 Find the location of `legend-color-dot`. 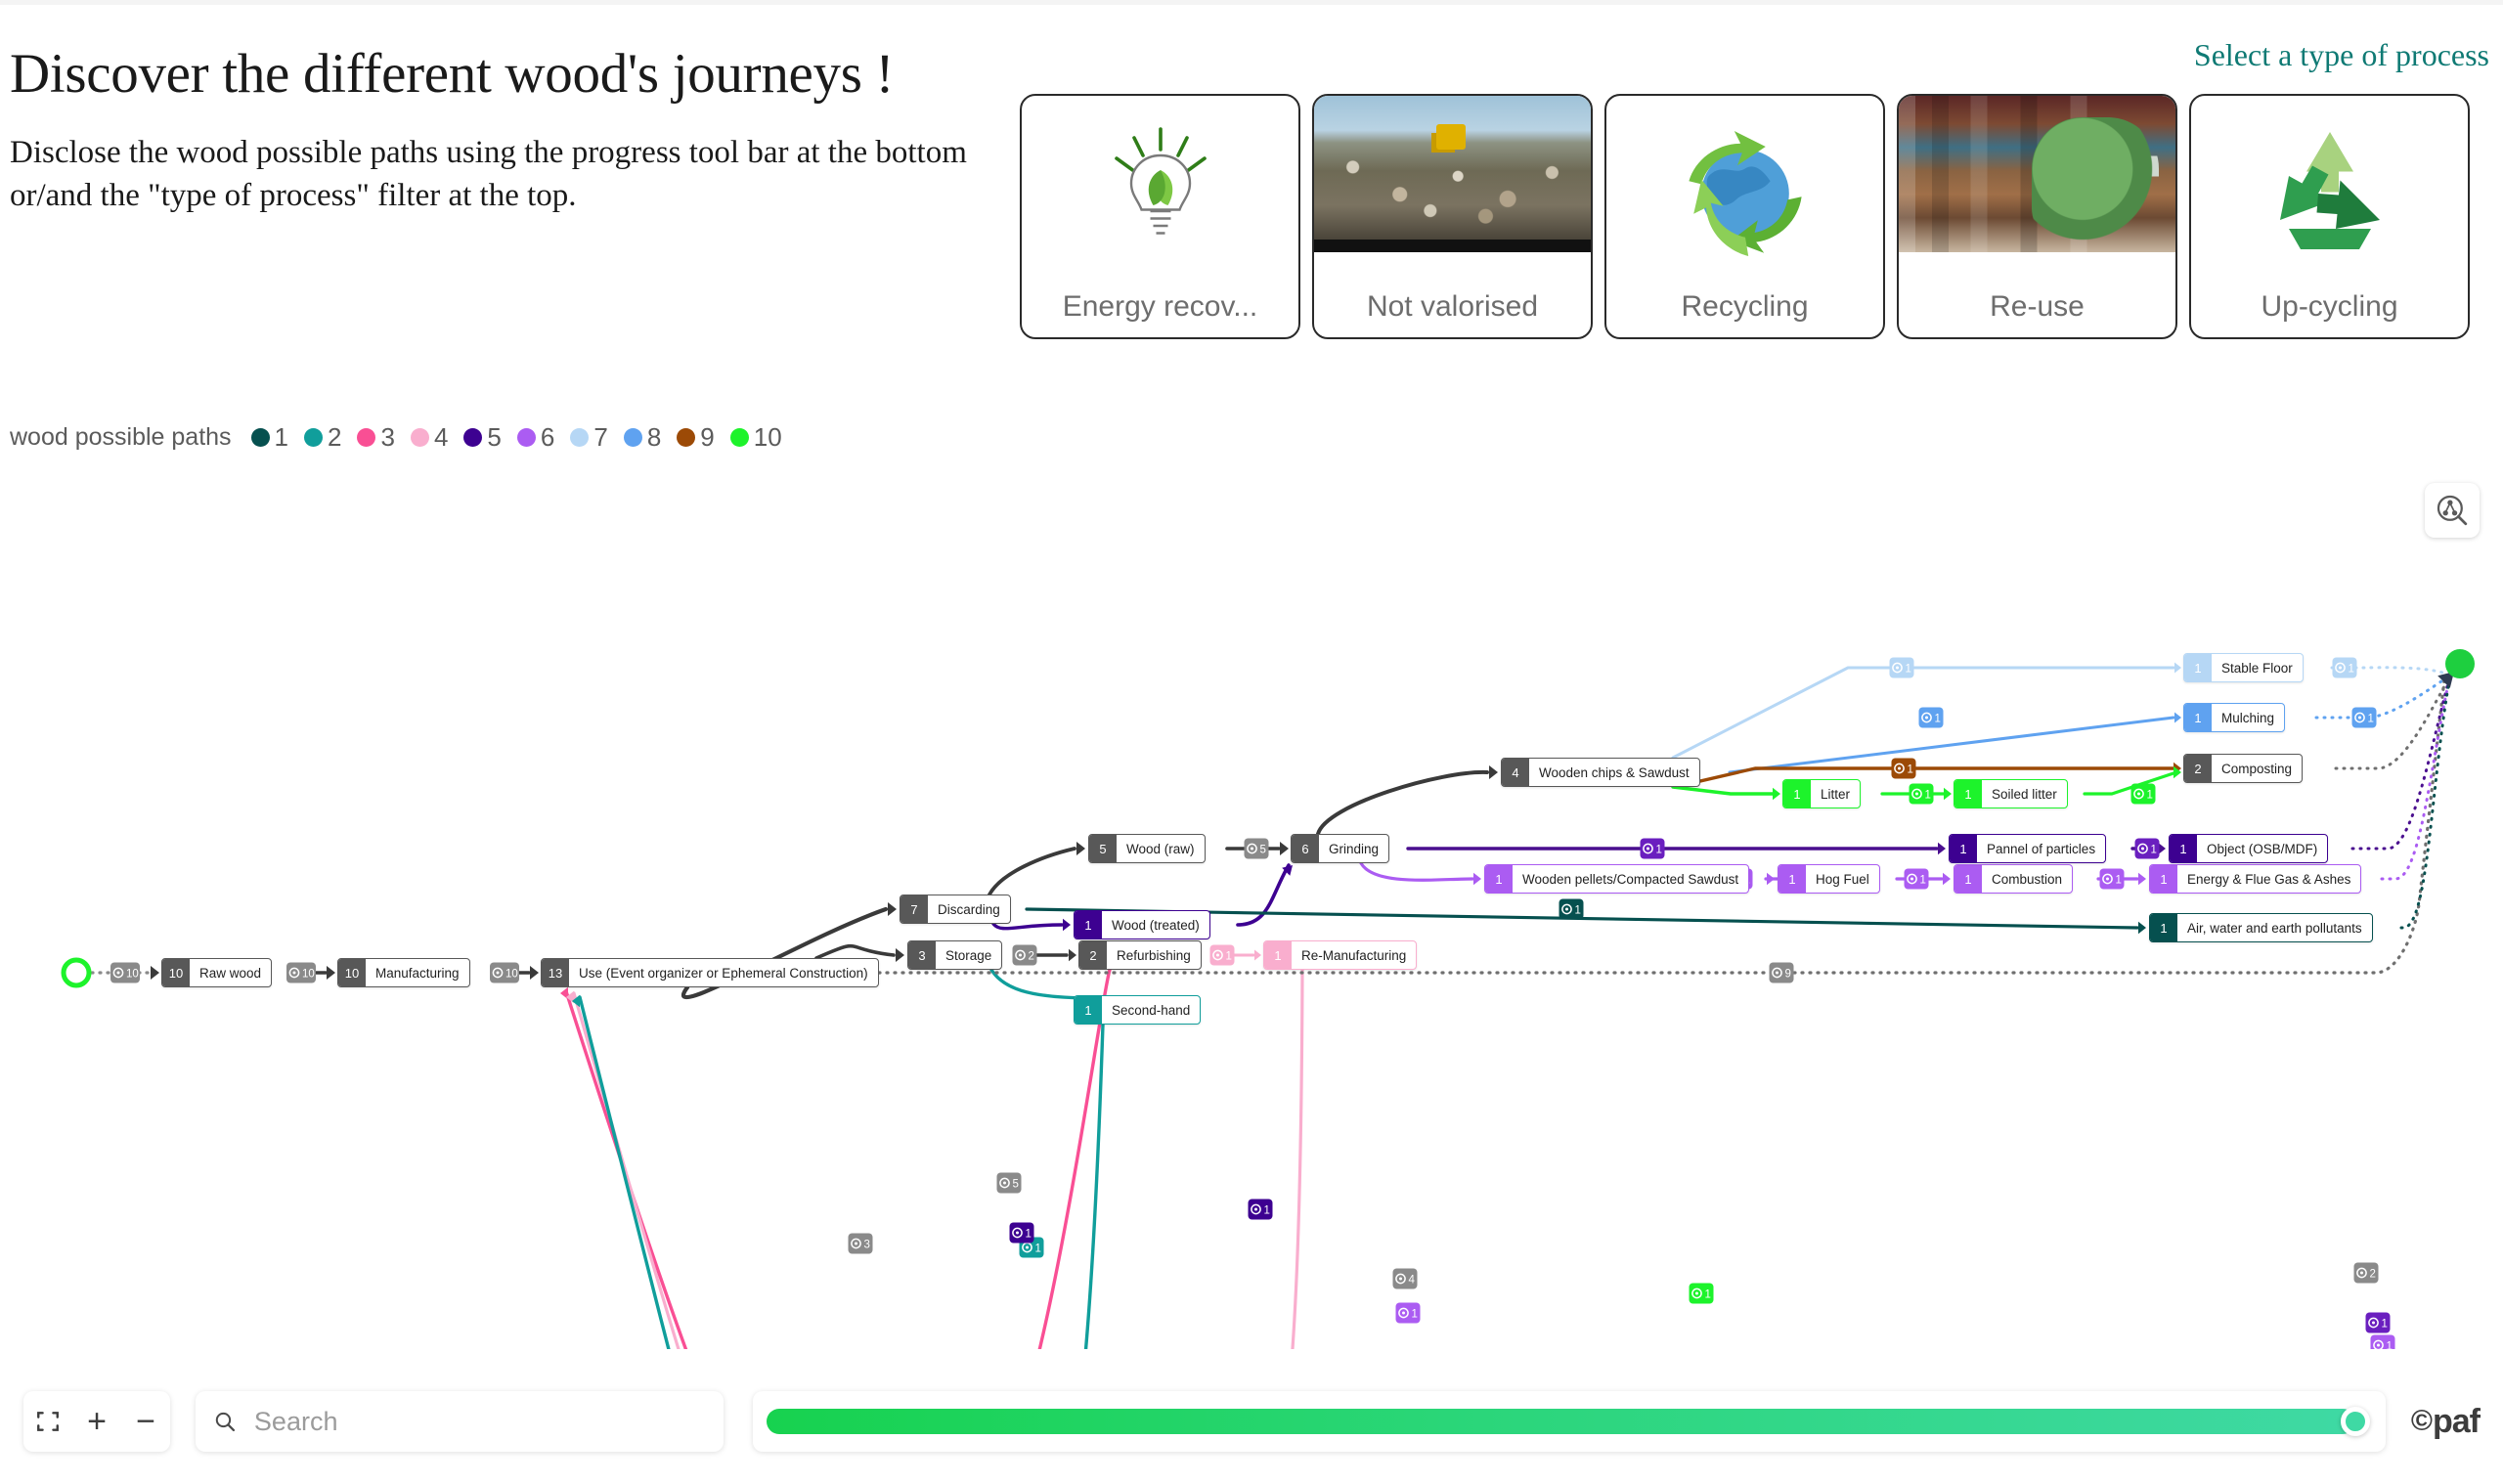

legend-color-dot is located at coordinates (366, 437).